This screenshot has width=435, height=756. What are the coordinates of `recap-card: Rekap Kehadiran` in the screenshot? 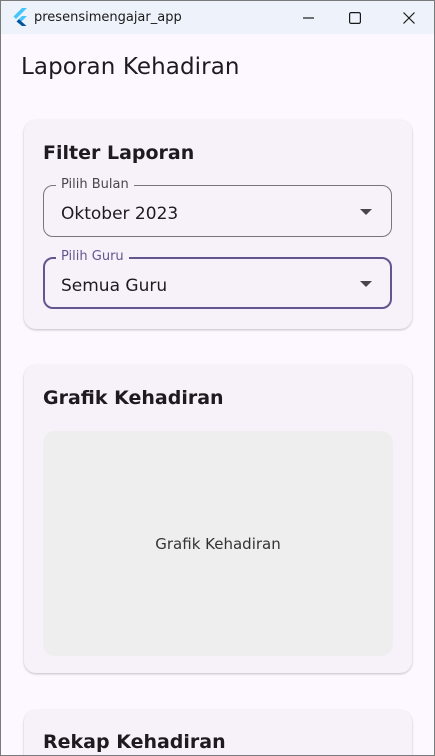 It's located at (218, 732).